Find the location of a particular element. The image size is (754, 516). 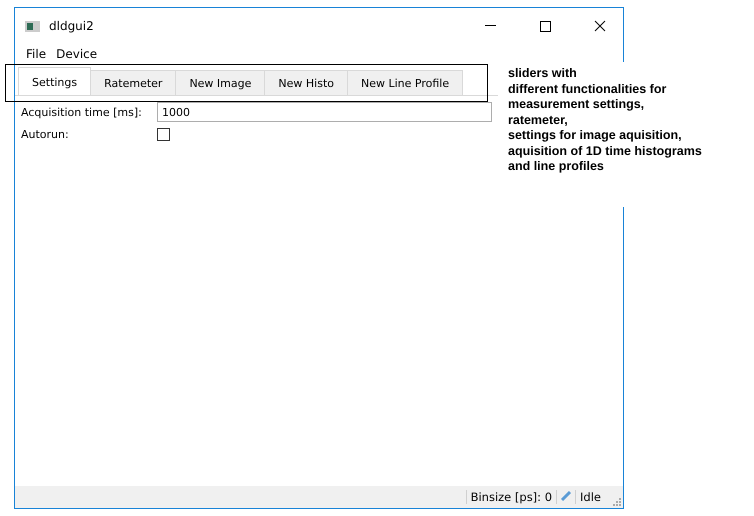

tab: Ratemeter is located at coordinates (133, 82).